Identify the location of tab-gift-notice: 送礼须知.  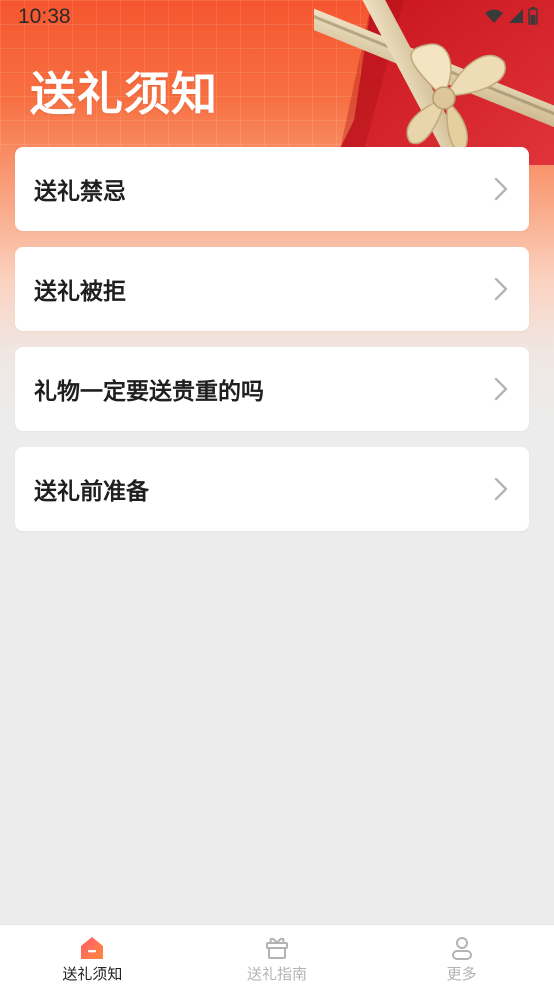
(92, 955).